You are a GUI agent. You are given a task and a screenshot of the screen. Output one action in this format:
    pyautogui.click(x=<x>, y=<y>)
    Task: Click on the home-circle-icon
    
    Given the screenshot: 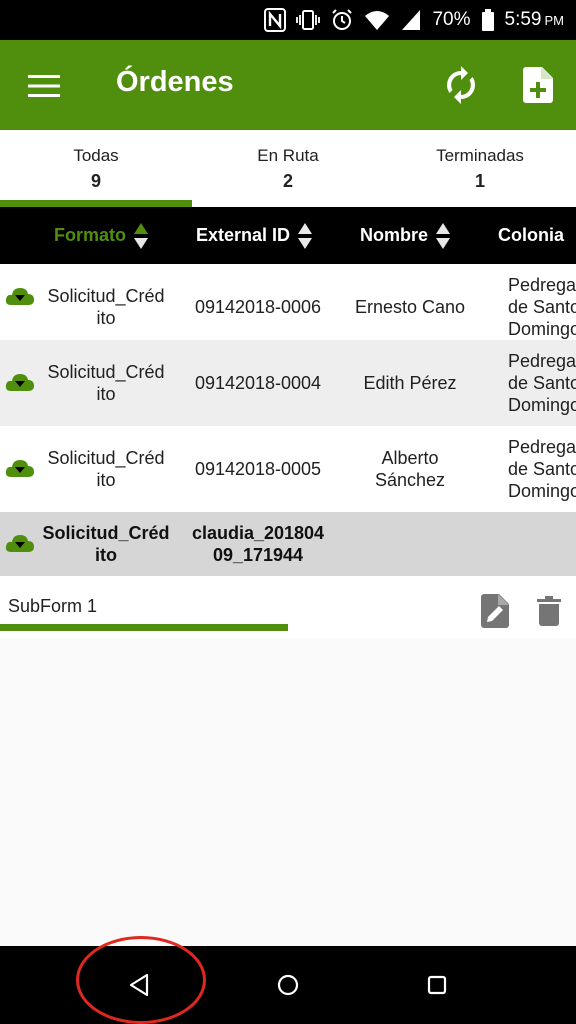 What is the action you would take?
    pyautogui.click(x=288, y=985)
    